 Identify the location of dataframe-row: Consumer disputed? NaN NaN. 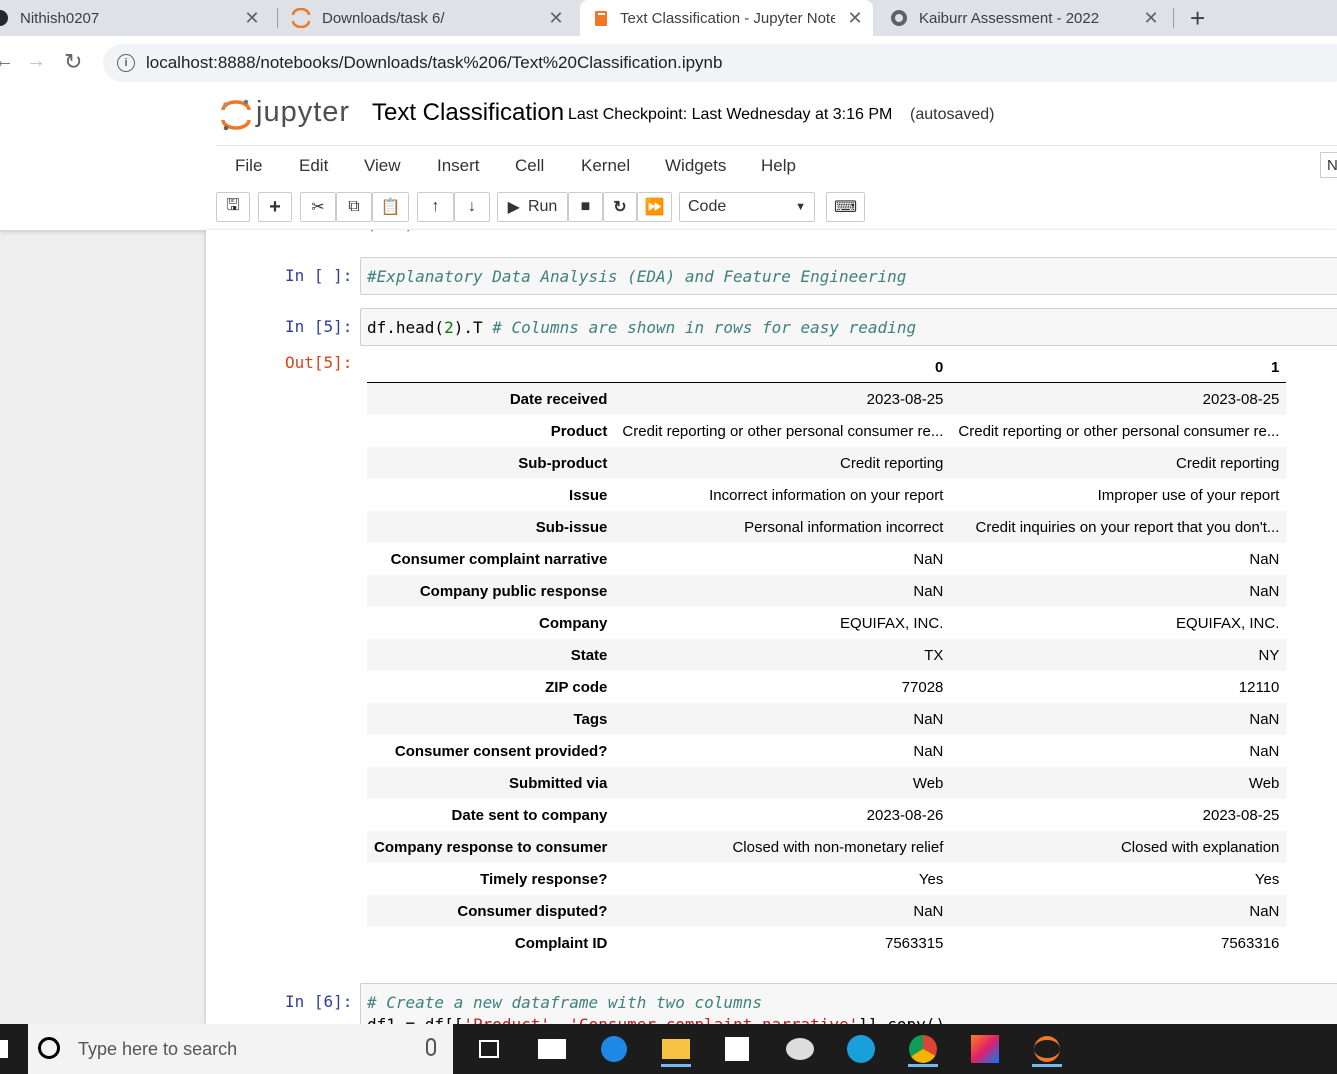
(827, 911).